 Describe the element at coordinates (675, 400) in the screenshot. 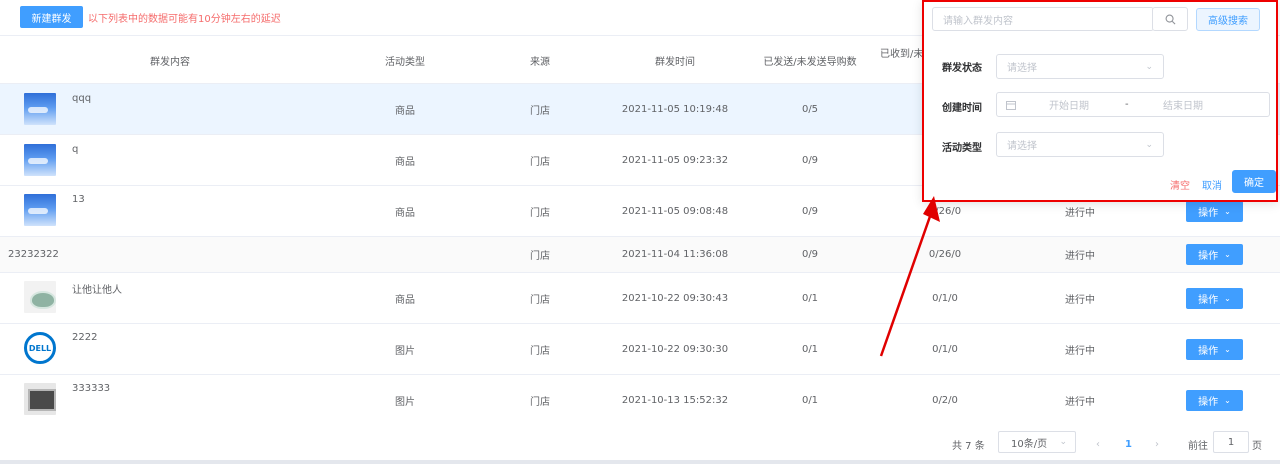

I see `row-time: 2021-10-13 15:52:32` at that location.